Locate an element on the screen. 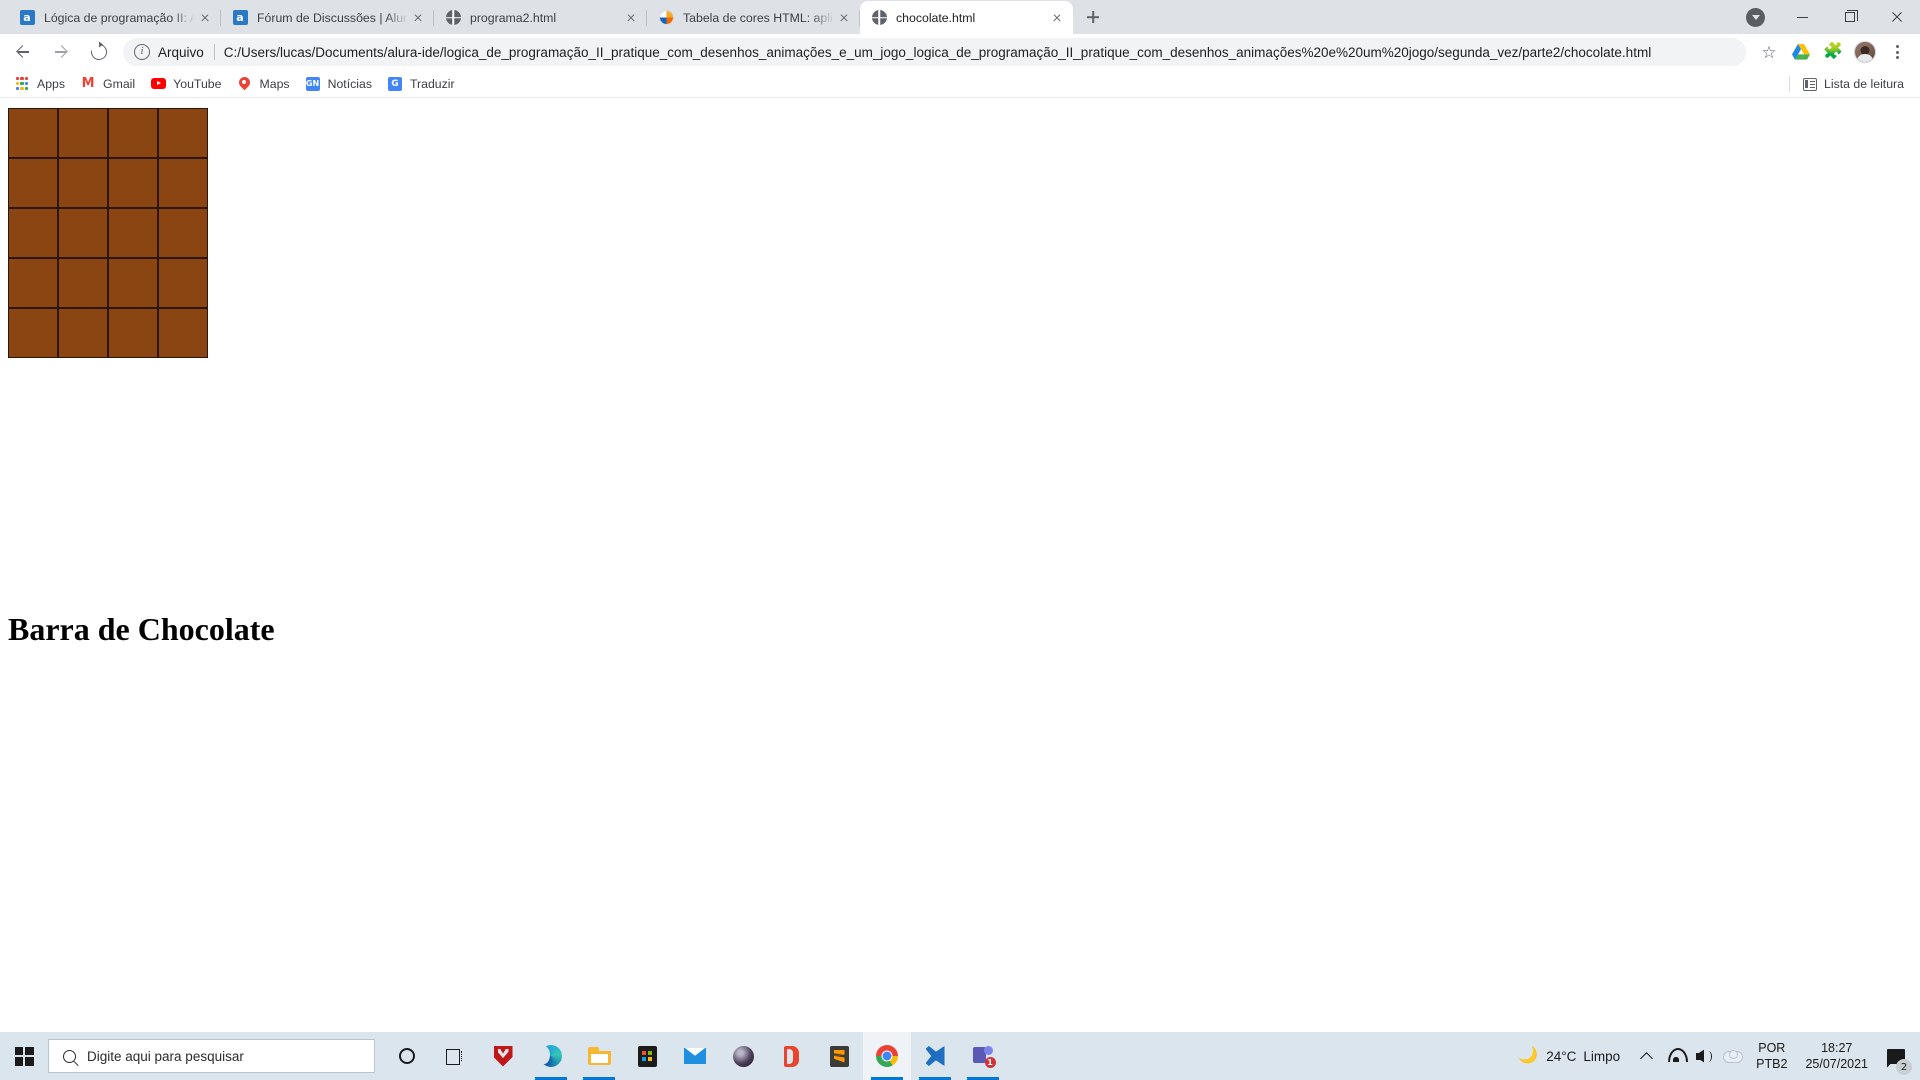  language-indicator: POR PTB2 is located at coordinates (1771, 1056).